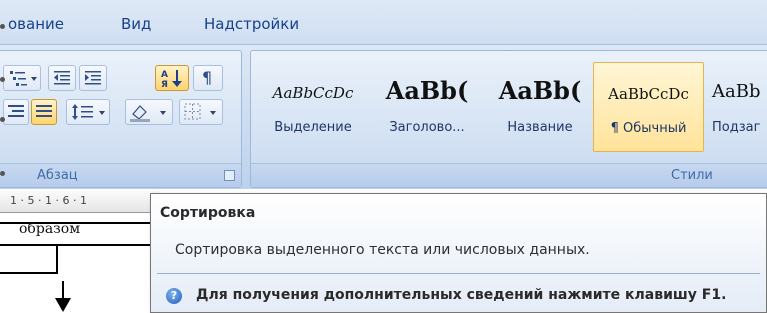 The image size is (767, 313). What do you see at coordinates (36, 24) in the screenshot?
I see `tab-review: ование` at bounding box center [36, 24].